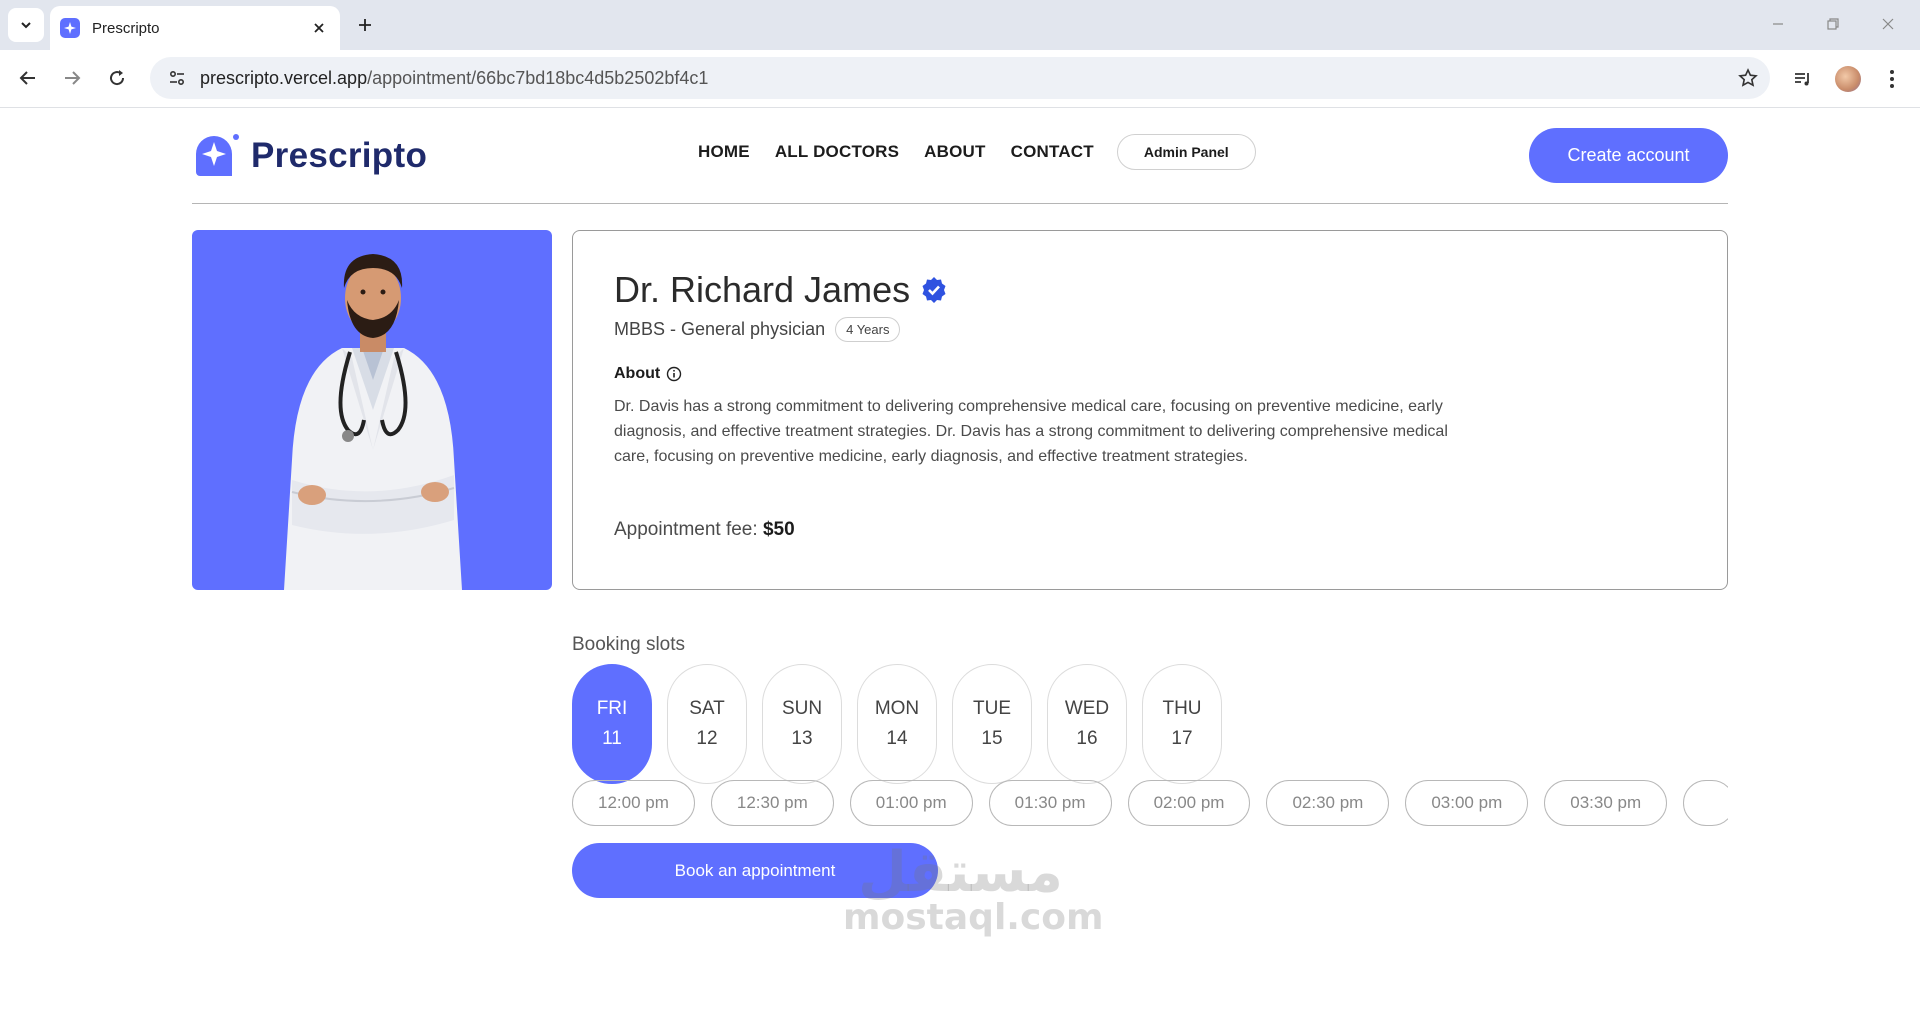 The height and width of the screenshot is (1030, 1920). Describe the element at coordinates (1050, 803) in the screenshot. I see `time-slot: 01:30 pm` at that location.